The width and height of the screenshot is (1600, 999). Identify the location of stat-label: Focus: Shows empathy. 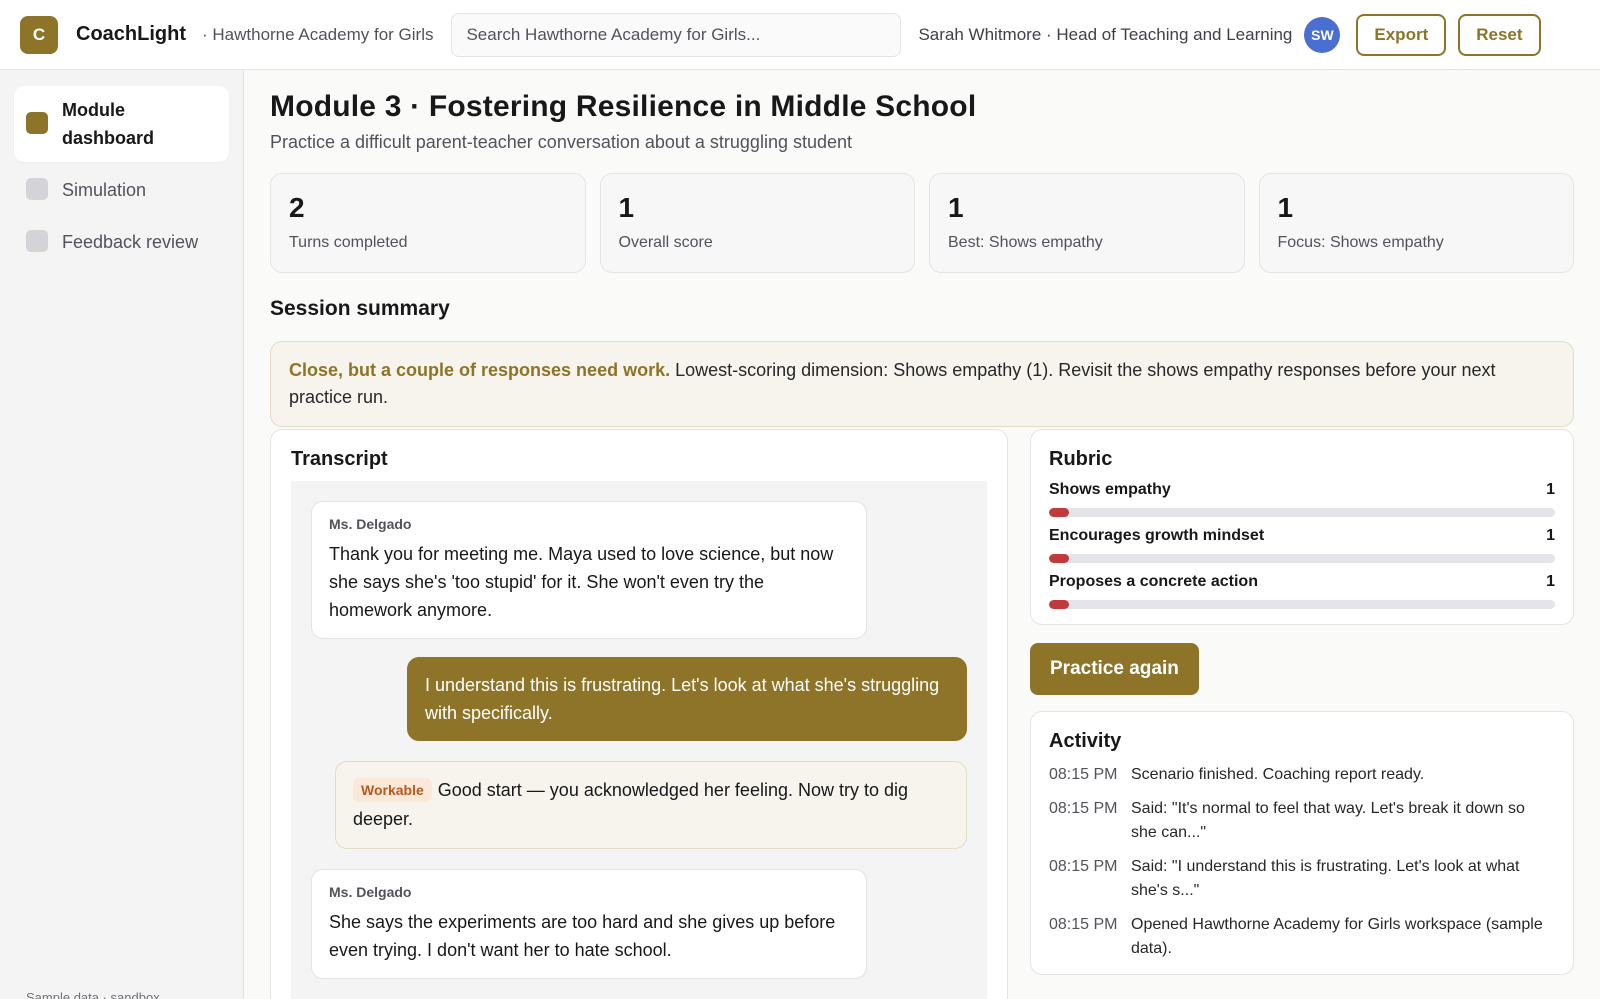
(1360, 242).